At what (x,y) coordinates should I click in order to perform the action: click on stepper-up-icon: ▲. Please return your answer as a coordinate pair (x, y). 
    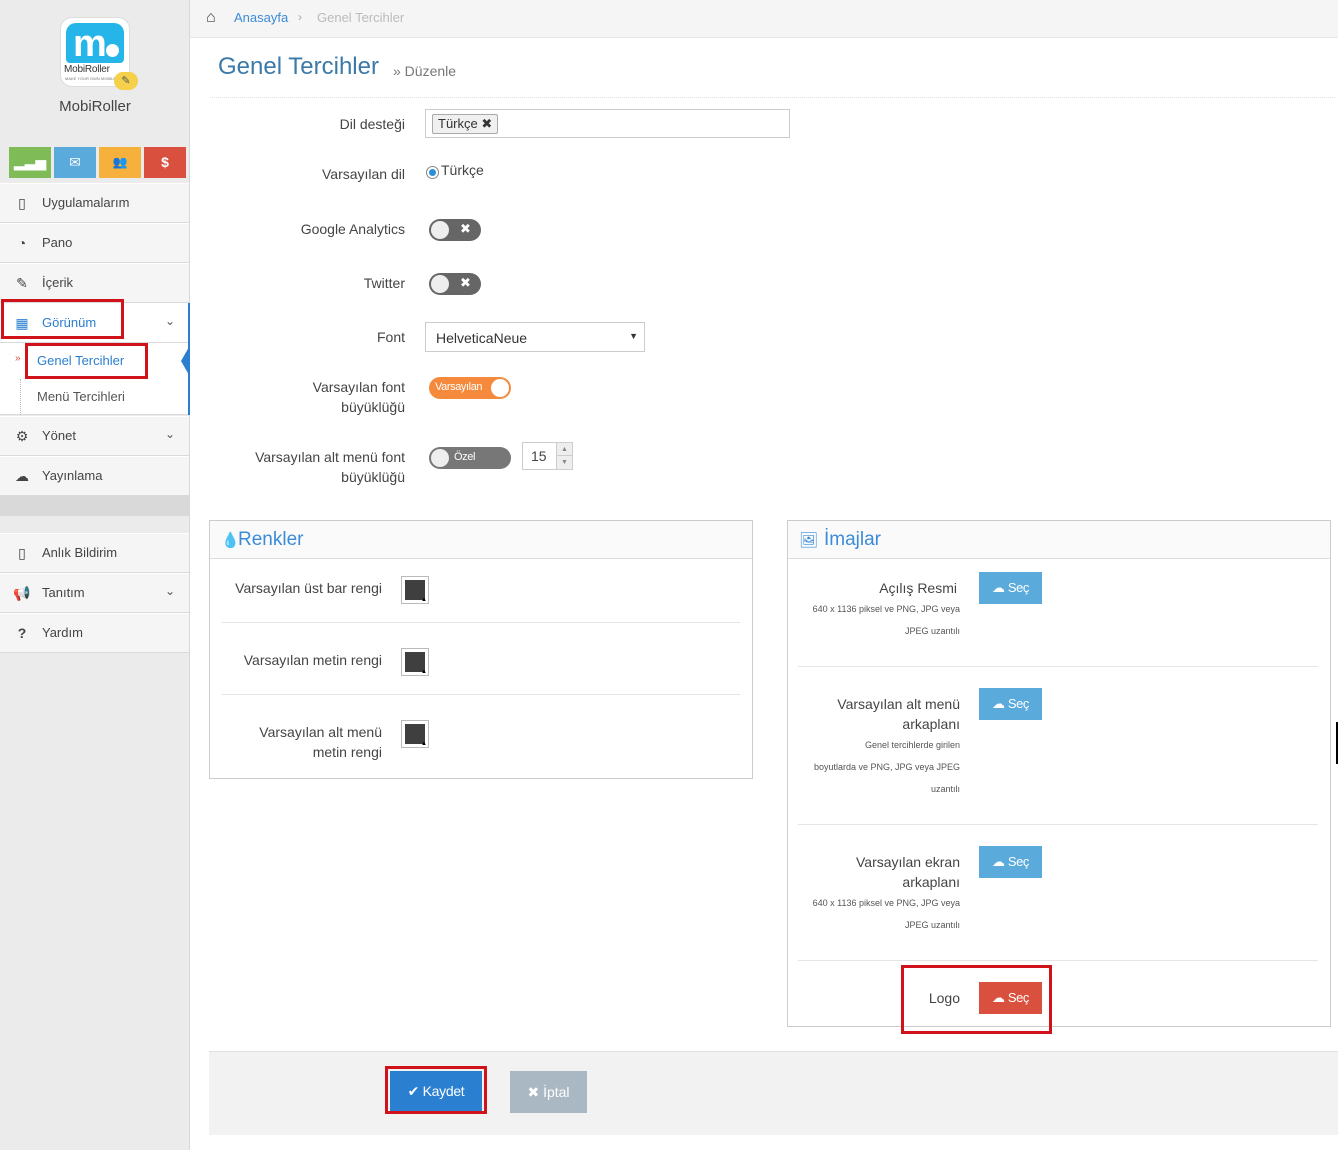
    Looking at the image, I should click on (564, 449).